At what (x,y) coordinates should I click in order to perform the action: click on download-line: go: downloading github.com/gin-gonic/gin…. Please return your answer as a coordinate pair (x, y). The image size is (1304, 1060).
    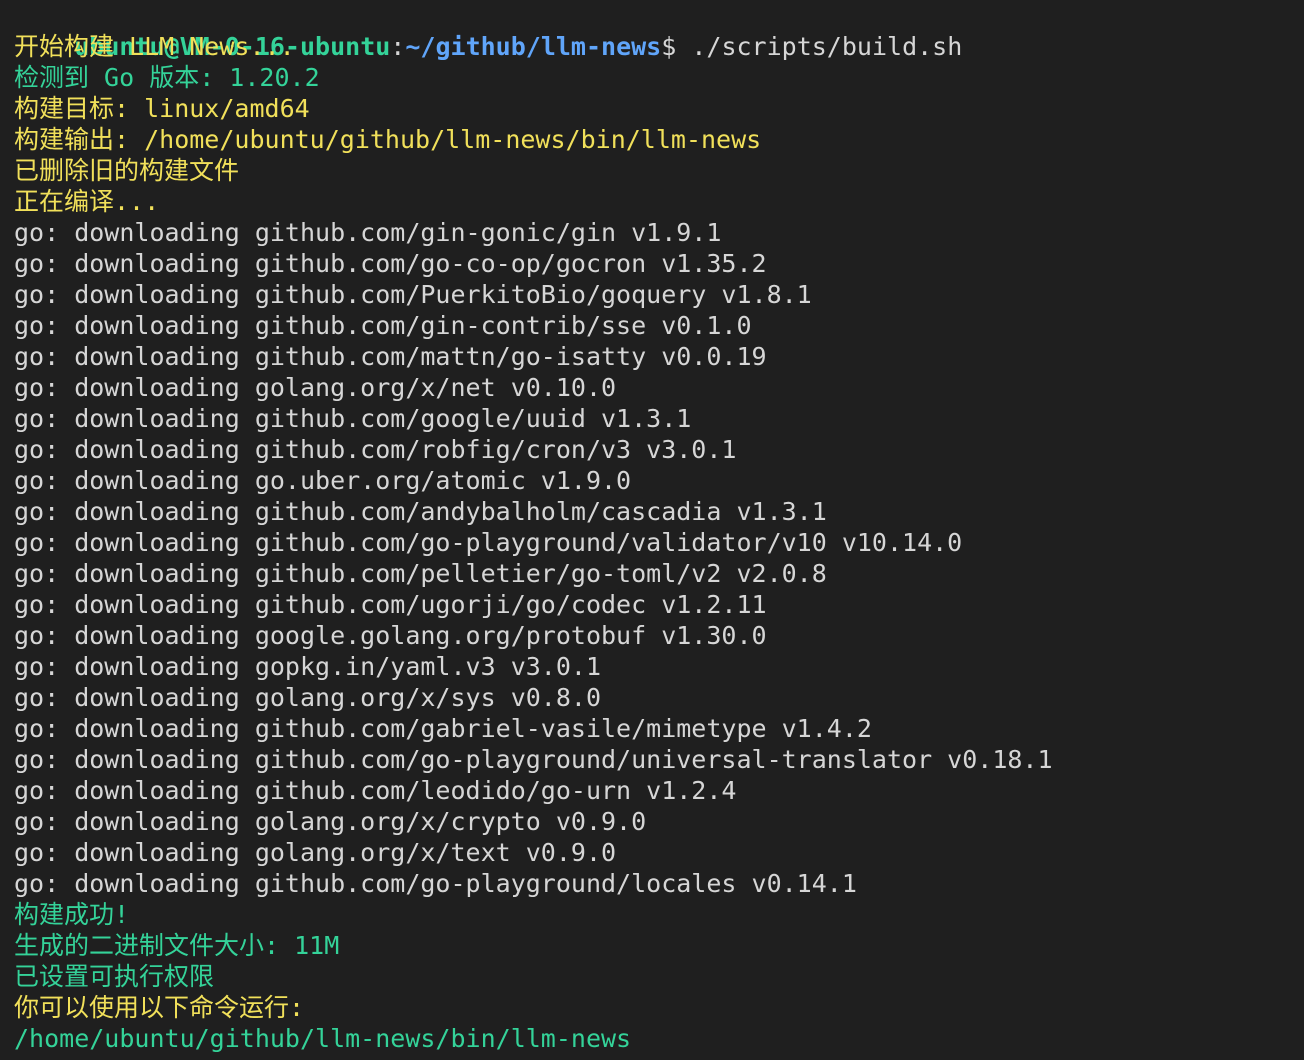
    Looking at the image, I should click on (368, 232).